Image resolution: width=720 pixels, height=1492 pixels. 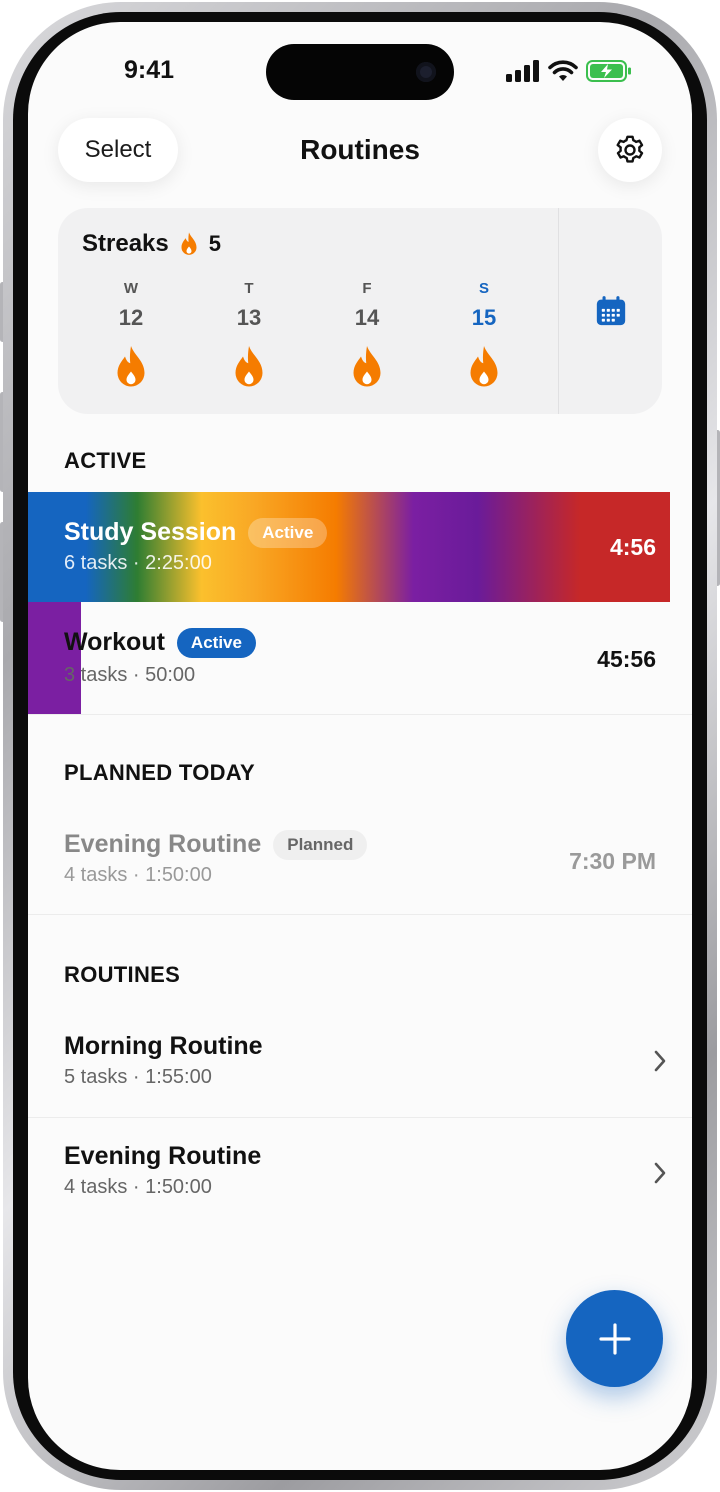 I want to click on cellular-signal-icon, so click(x=522, y=71).